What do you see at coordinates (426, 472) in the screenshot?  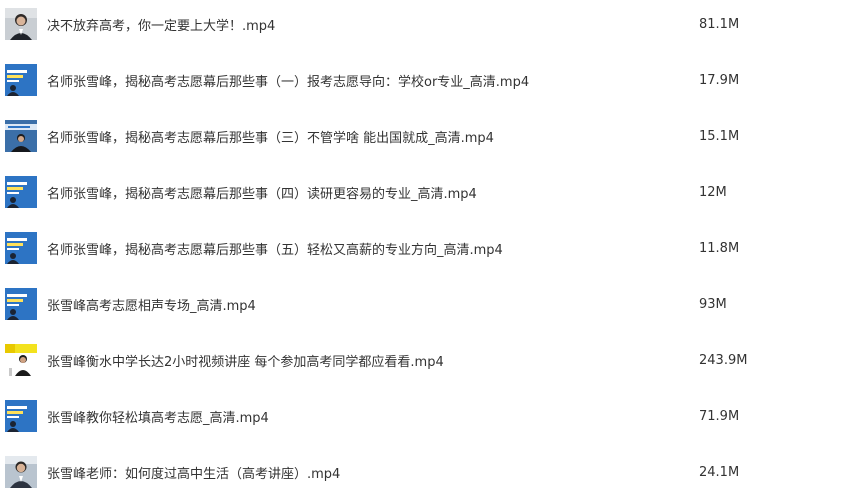 I see `file-row: 张雪峰老师：如何度过高中生活（高考讲座）.mp4 24.1M` at bounding box center [426, 472].